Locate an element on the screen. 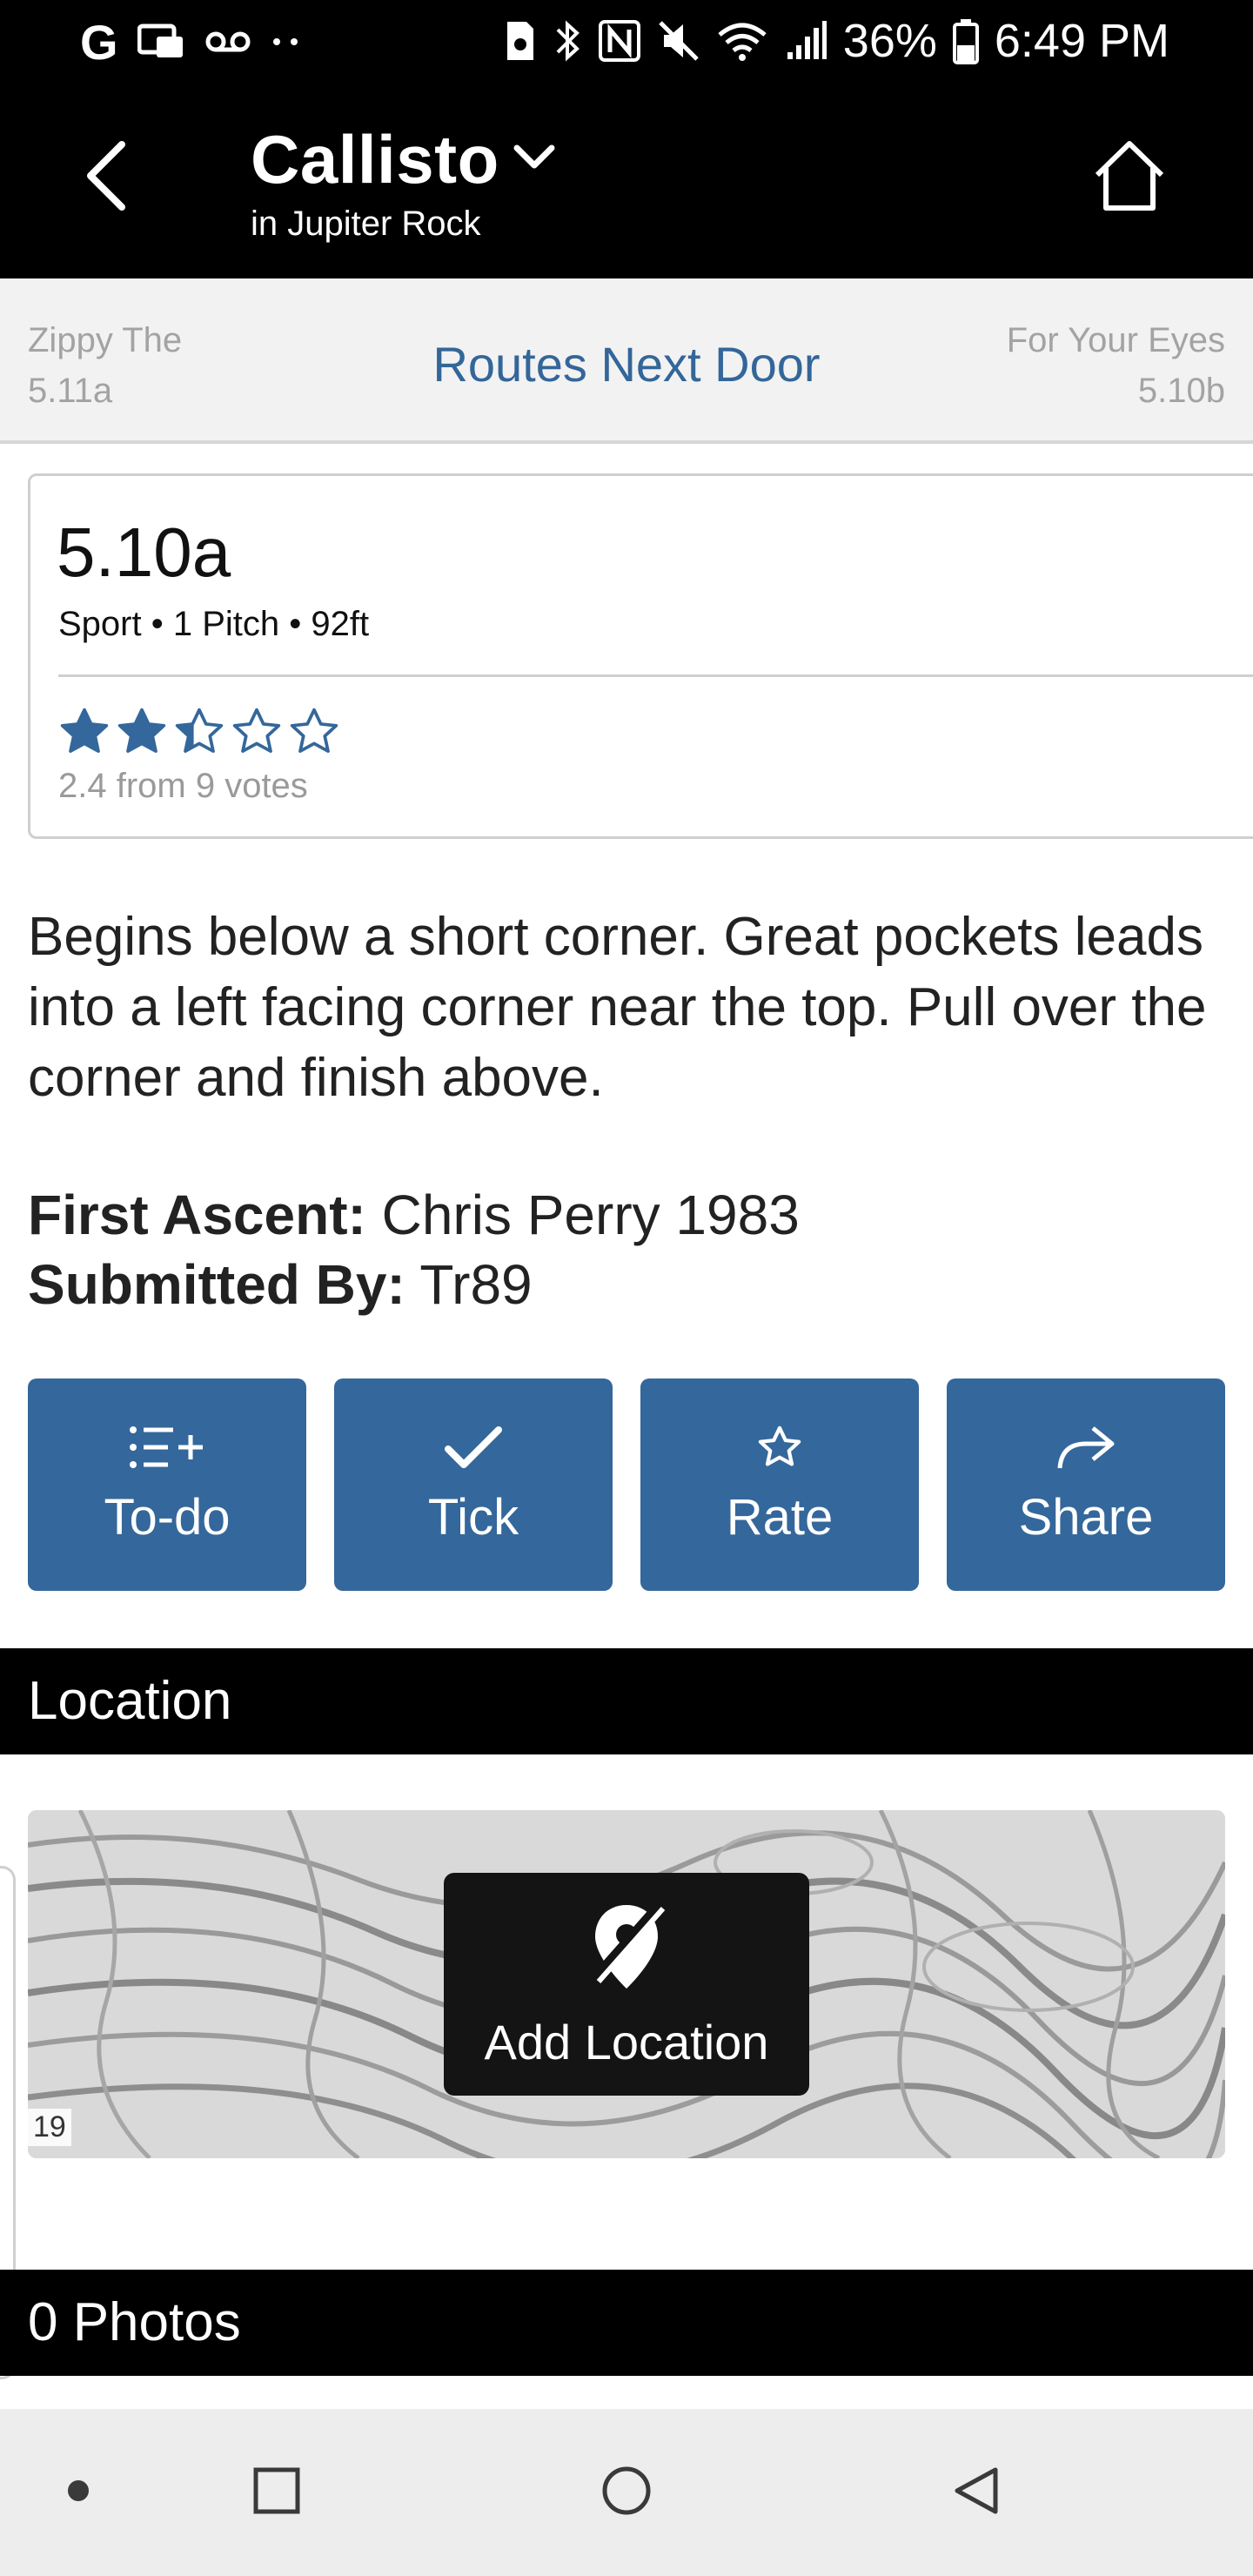 The width and height of the screenshot is (1253, 2576). photos-header: 0 Photos is located at coordinates (626, 2323).